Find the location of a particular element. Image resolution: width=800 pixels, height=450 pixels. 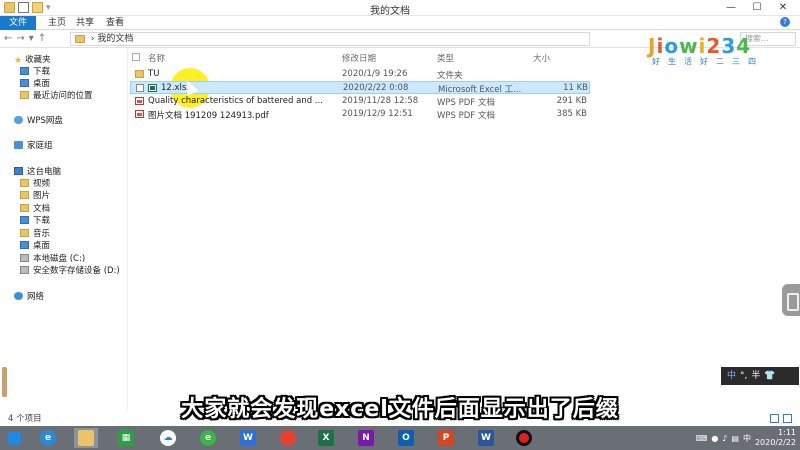

sidebar-item-desktop: 桌面 is located at coordinates (35, 84).